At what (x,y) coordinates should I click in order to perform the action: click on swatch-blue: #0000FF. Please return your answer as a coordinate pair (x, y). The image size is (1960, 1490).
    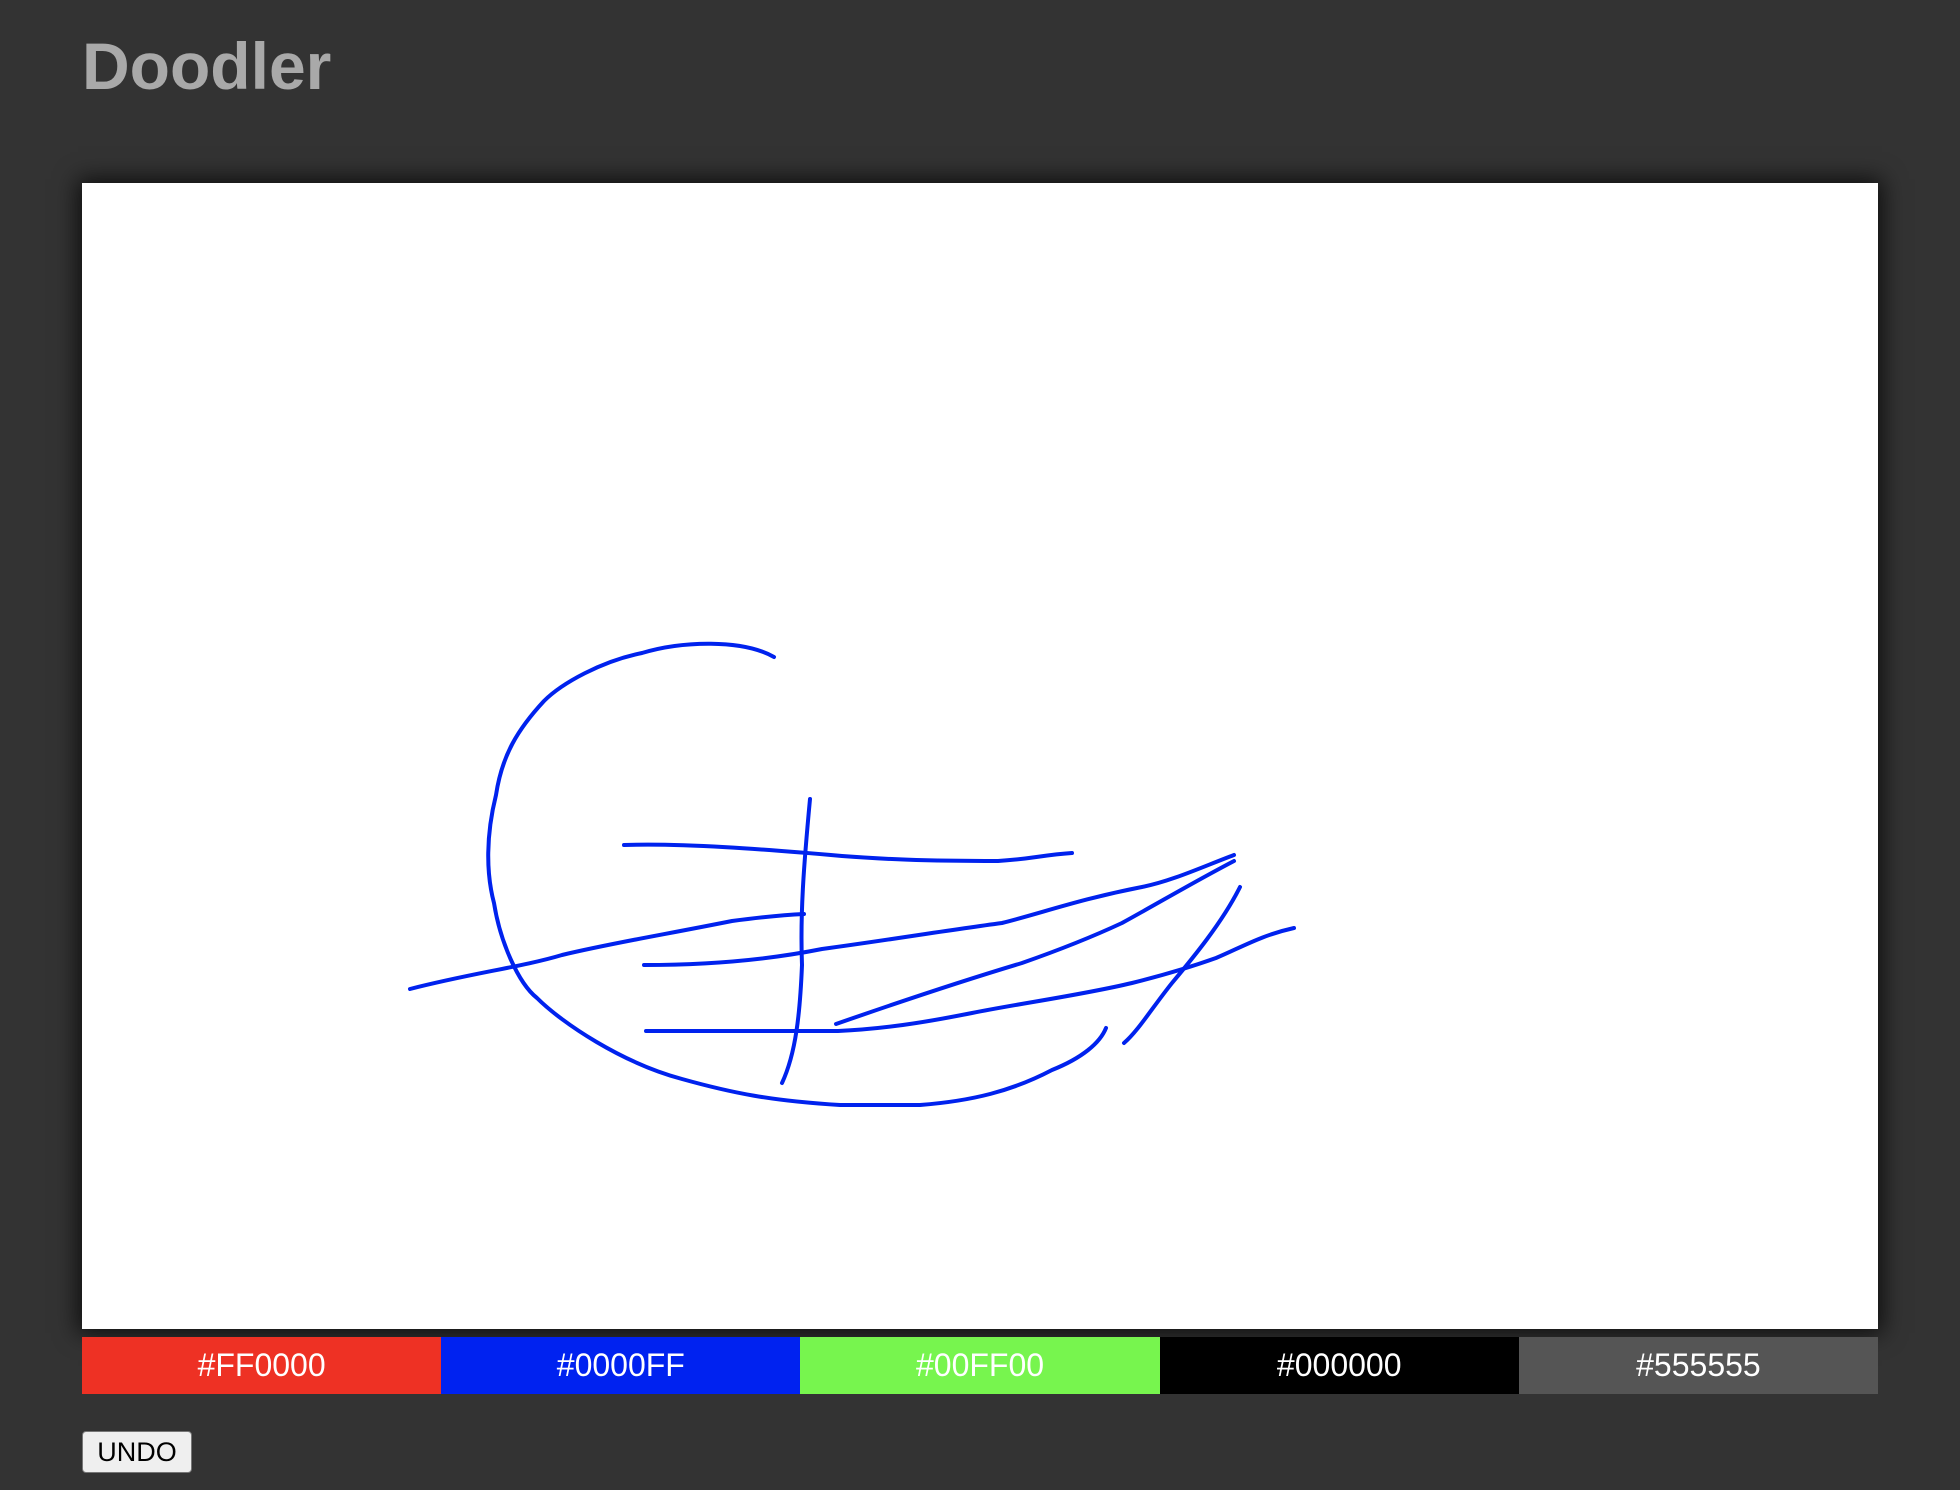
    Looking at the image, I should click on (621, 1365).